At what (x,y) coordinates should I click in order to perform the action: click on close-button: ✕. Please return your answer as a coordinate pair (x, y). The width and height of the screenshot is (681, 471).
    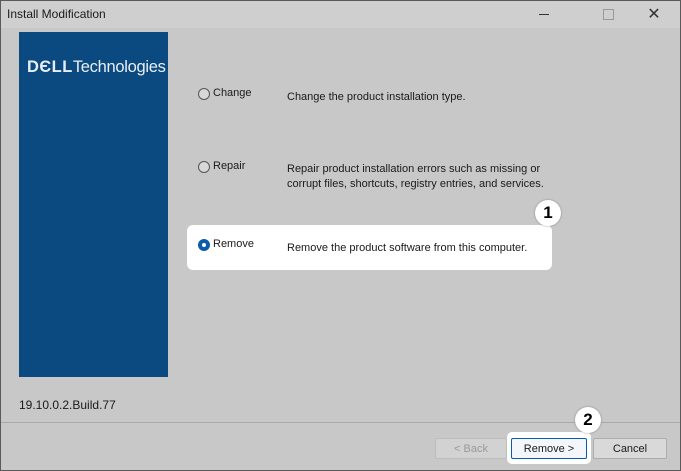
    Looking at the image, I should click on (654, 14).